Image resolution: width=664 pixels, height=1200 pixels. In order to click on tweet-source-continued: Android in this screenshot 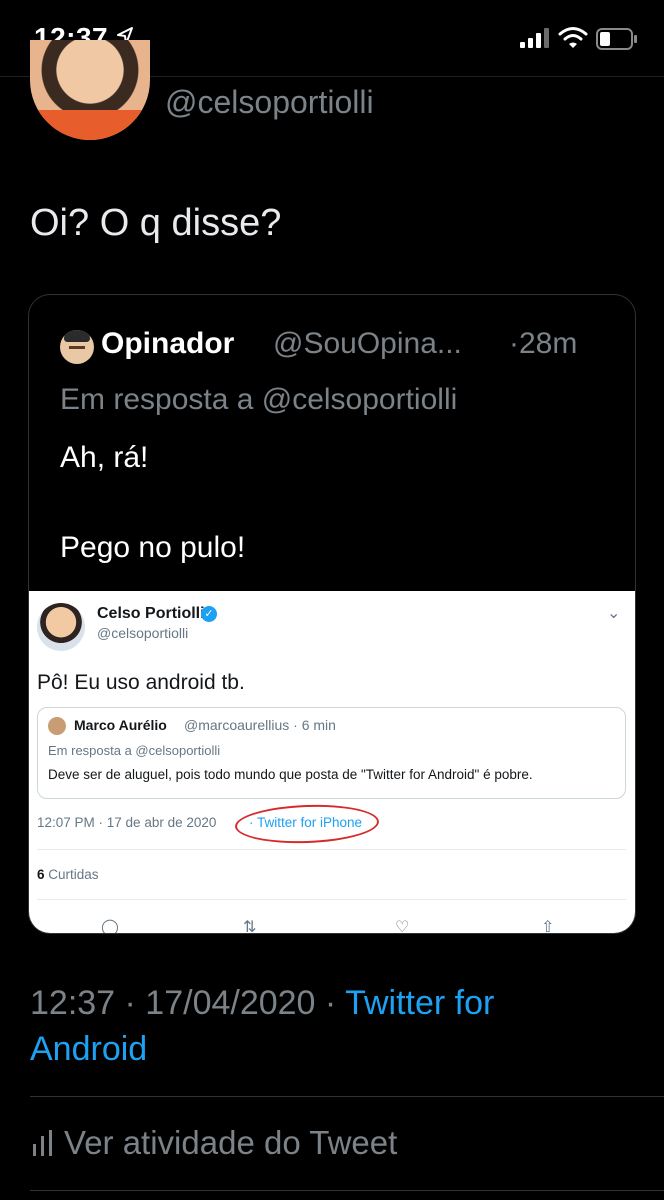, I will do `click(88, 1049)`.